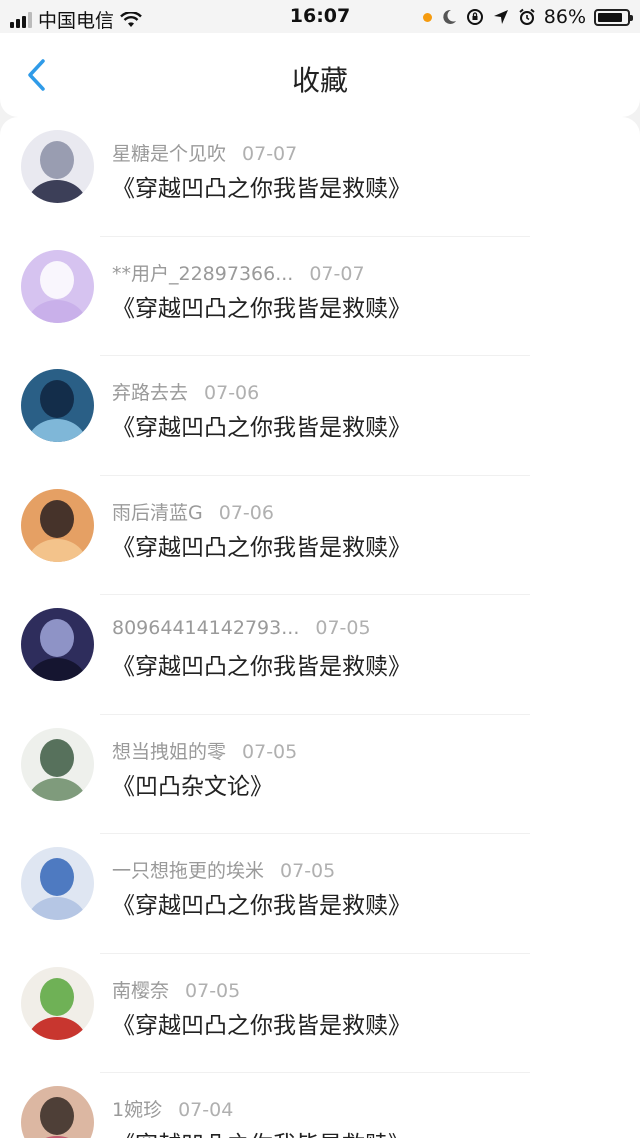 Image resolution: width=640 pixels, height=1138 pixels. I want to click on item-meta: 星糖是个见吹 07-07, so click(204, 152).